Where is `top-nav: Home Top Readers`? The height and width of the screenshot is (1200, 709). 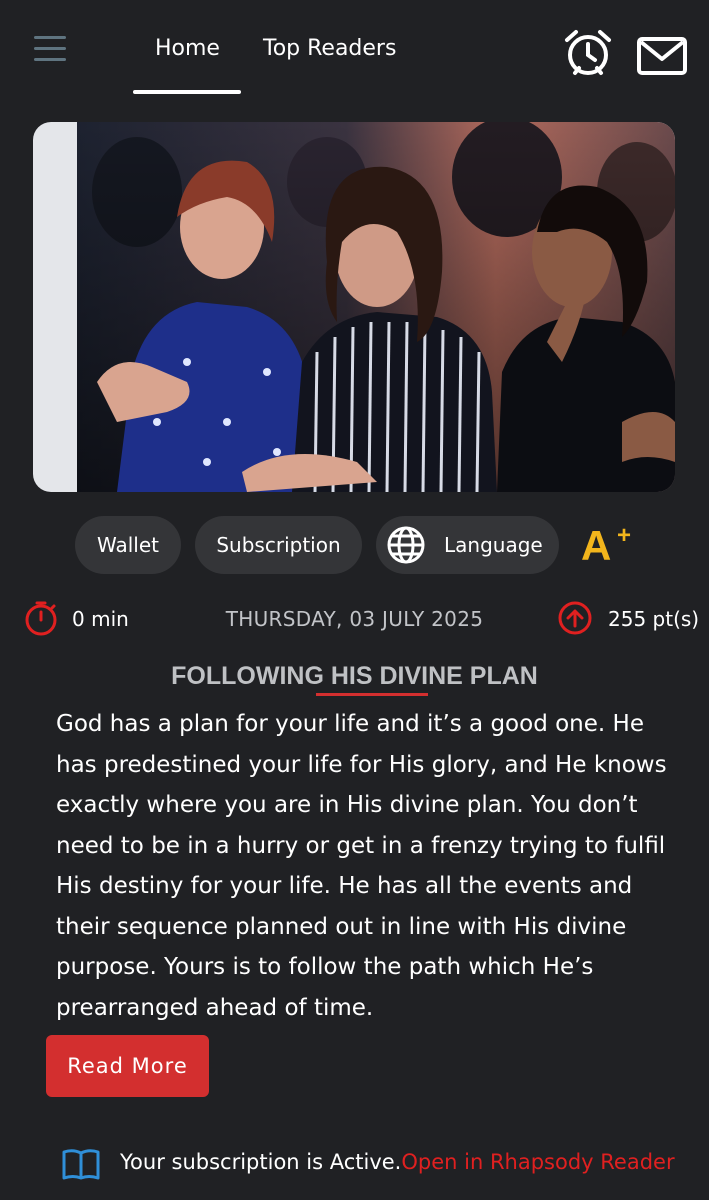
top-nav: Home Top Readers is located at coordinates (354, 50).